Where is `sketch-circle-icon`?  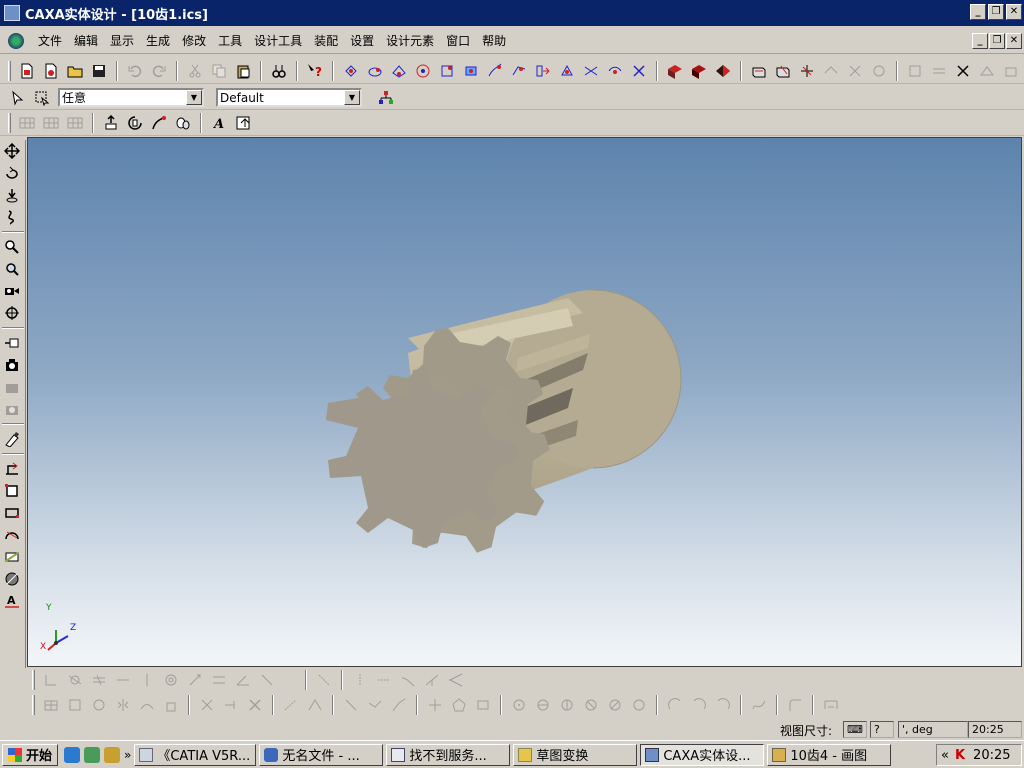
sketch-circle-icon is located at coordinates (12, 579).